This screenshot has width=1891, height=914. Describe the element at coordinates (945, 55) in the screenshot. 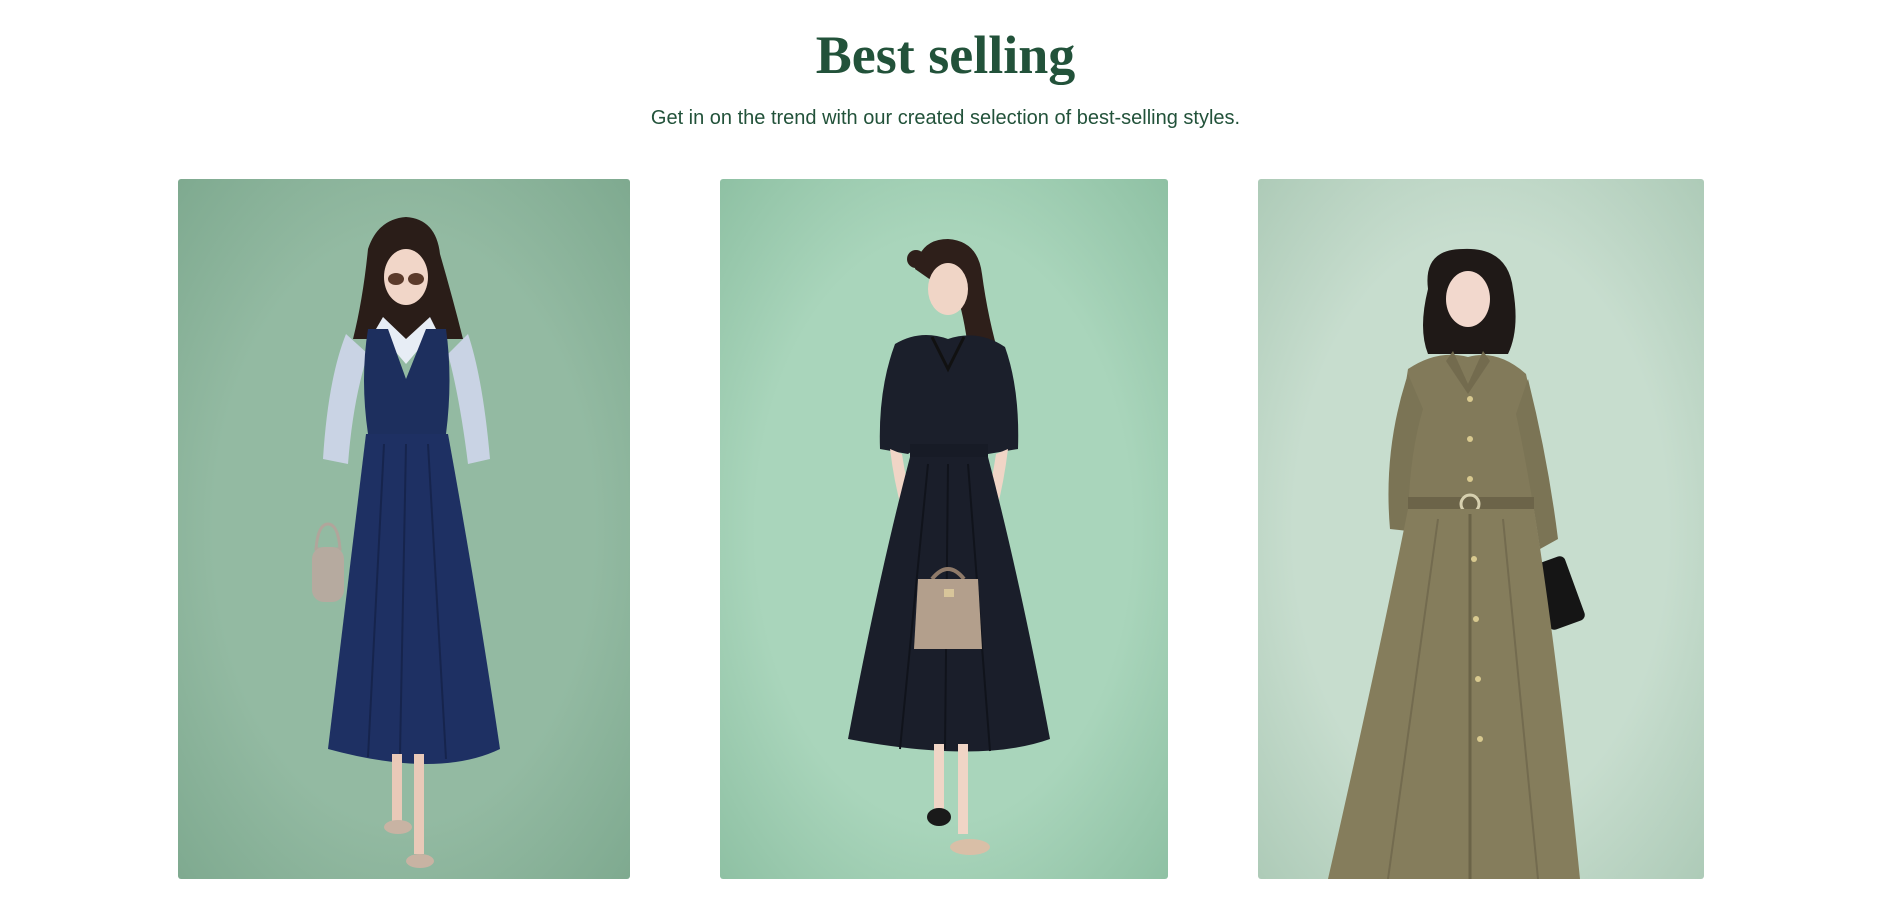

I see `section-title: Best selling` at that location.